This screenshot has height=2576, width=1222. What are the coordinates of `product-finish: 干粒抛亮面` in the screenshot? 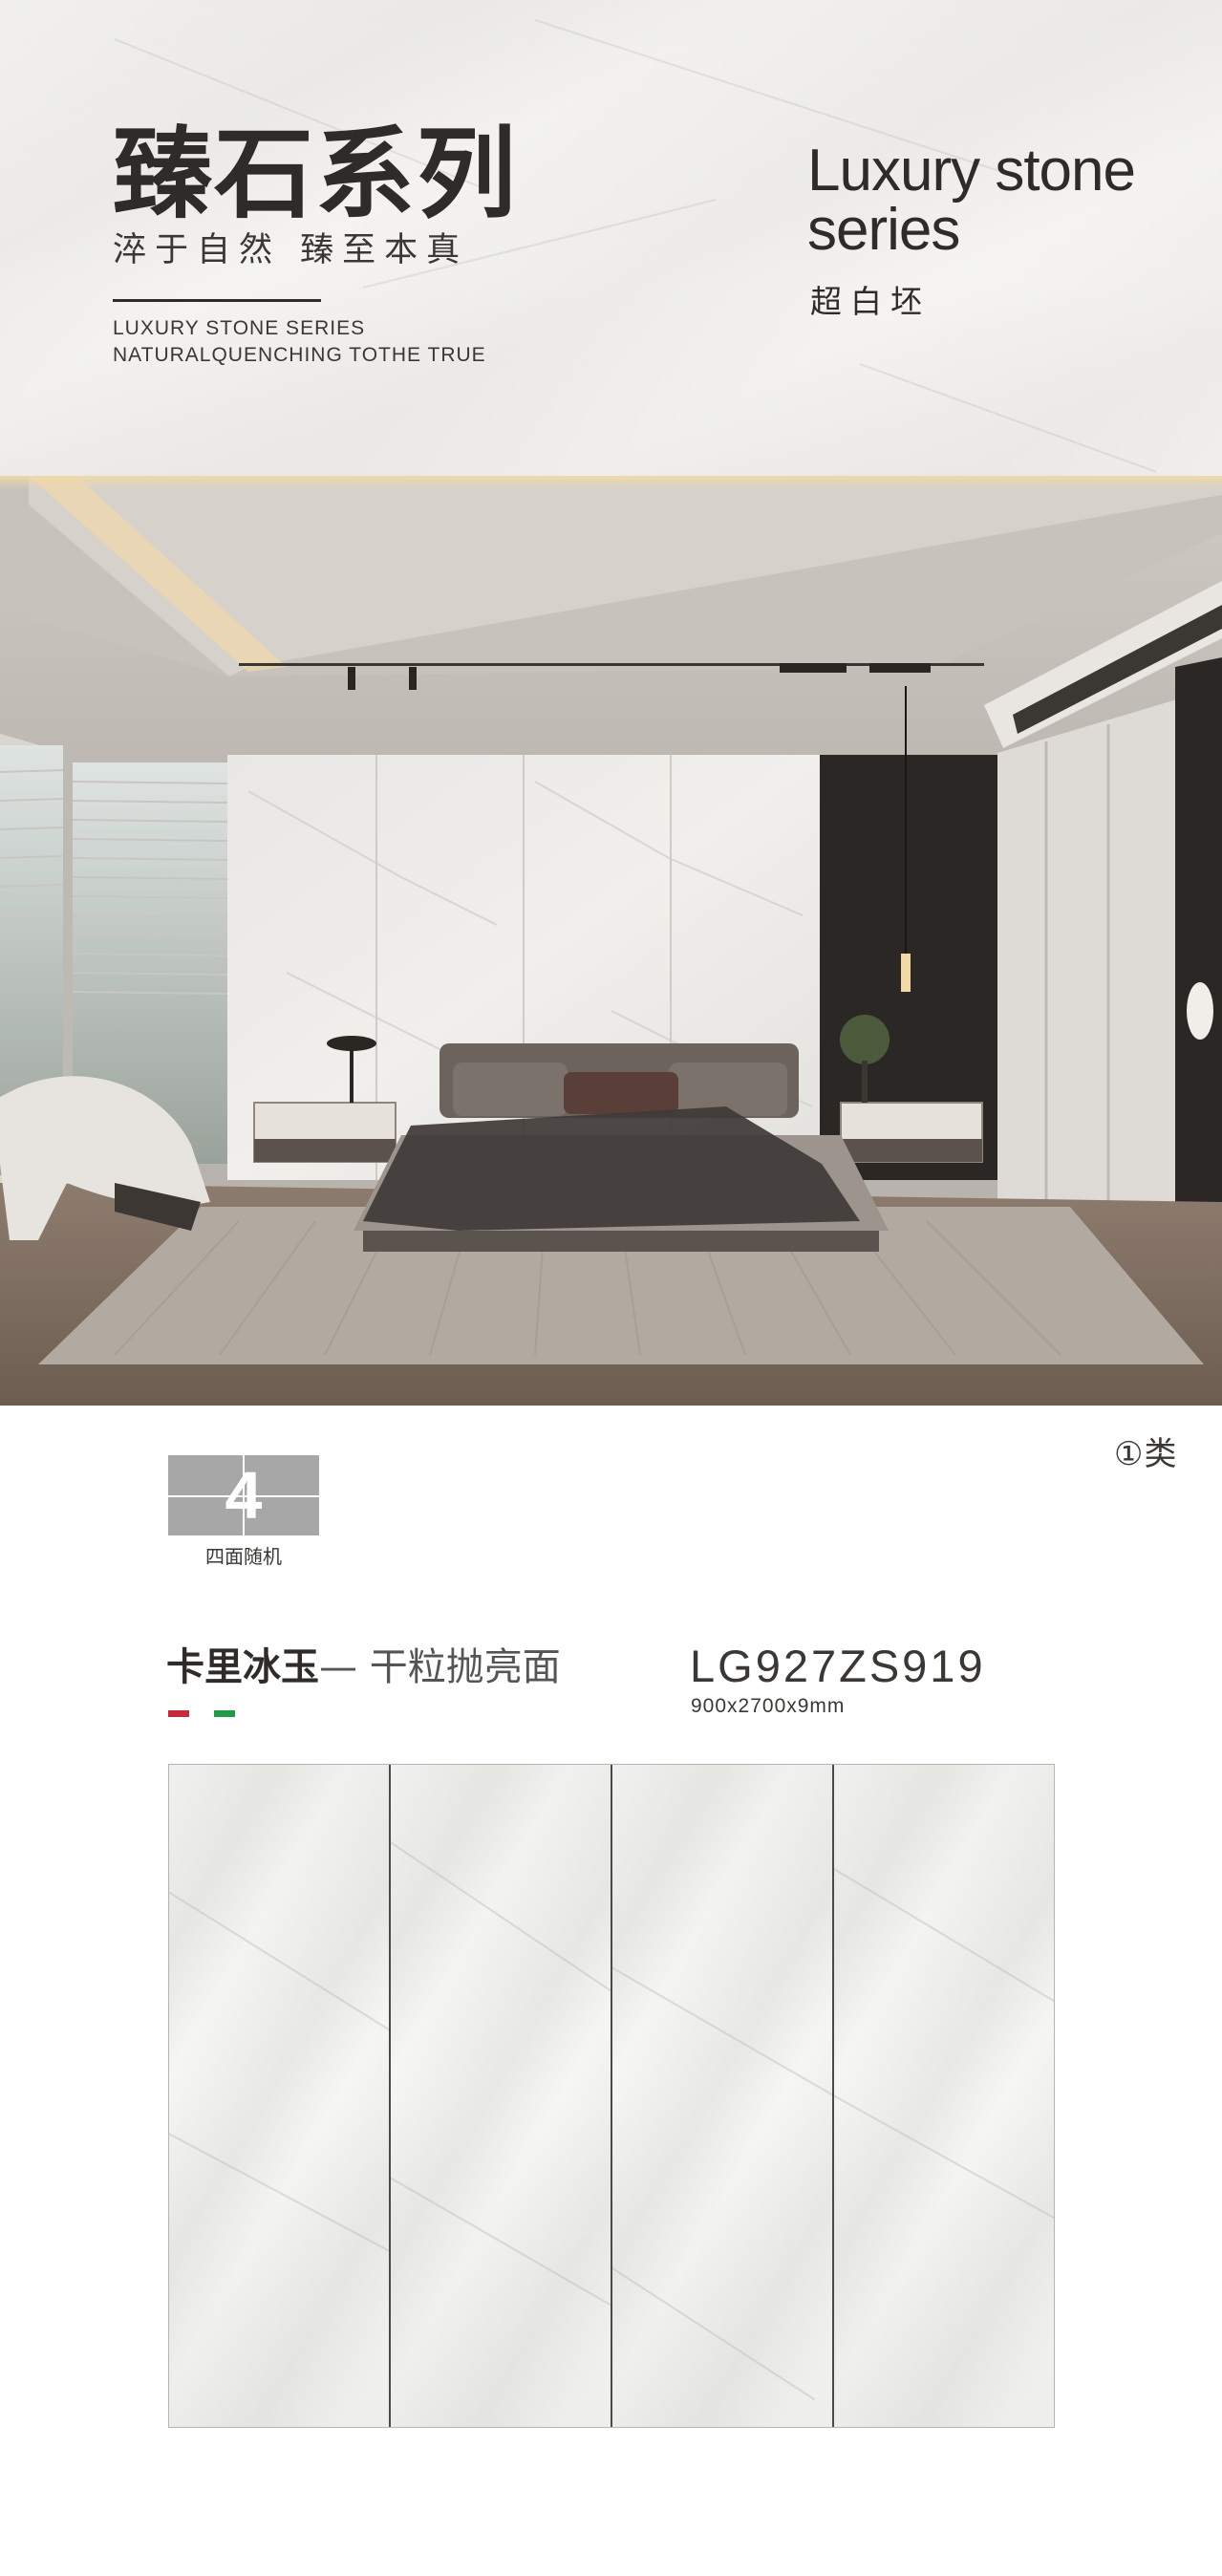 It's located at (465, 1667).